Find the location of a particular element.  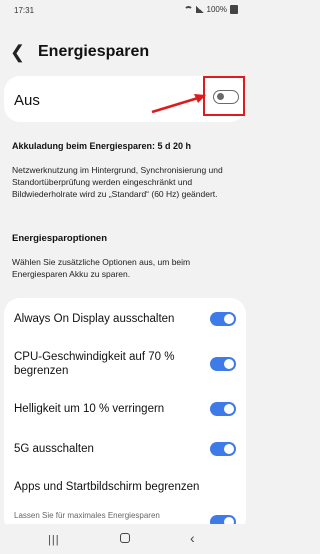

options-section-title: Energiesparoptionen is located at coordinates (60, 238).